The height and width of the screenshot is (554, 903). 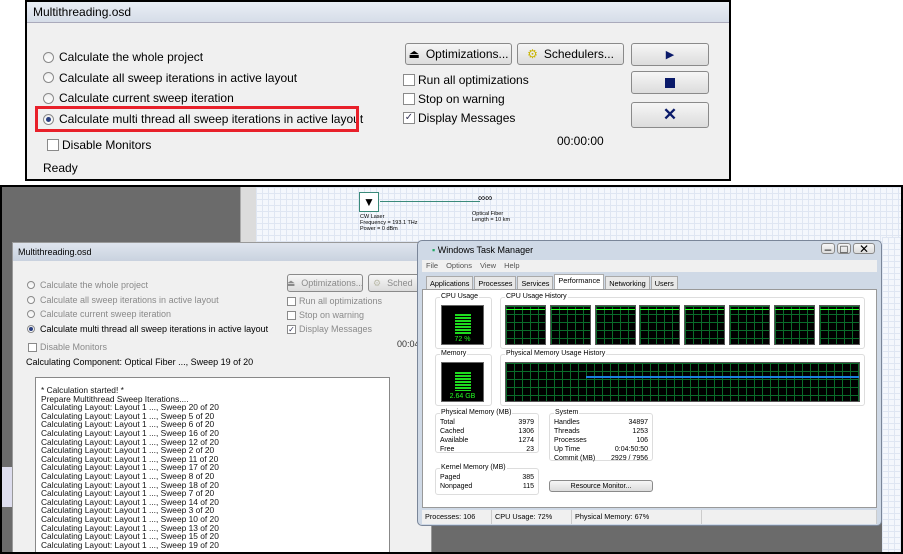 I want to click on title-bar: Multithreading.osd, so click(x=222, y=252).